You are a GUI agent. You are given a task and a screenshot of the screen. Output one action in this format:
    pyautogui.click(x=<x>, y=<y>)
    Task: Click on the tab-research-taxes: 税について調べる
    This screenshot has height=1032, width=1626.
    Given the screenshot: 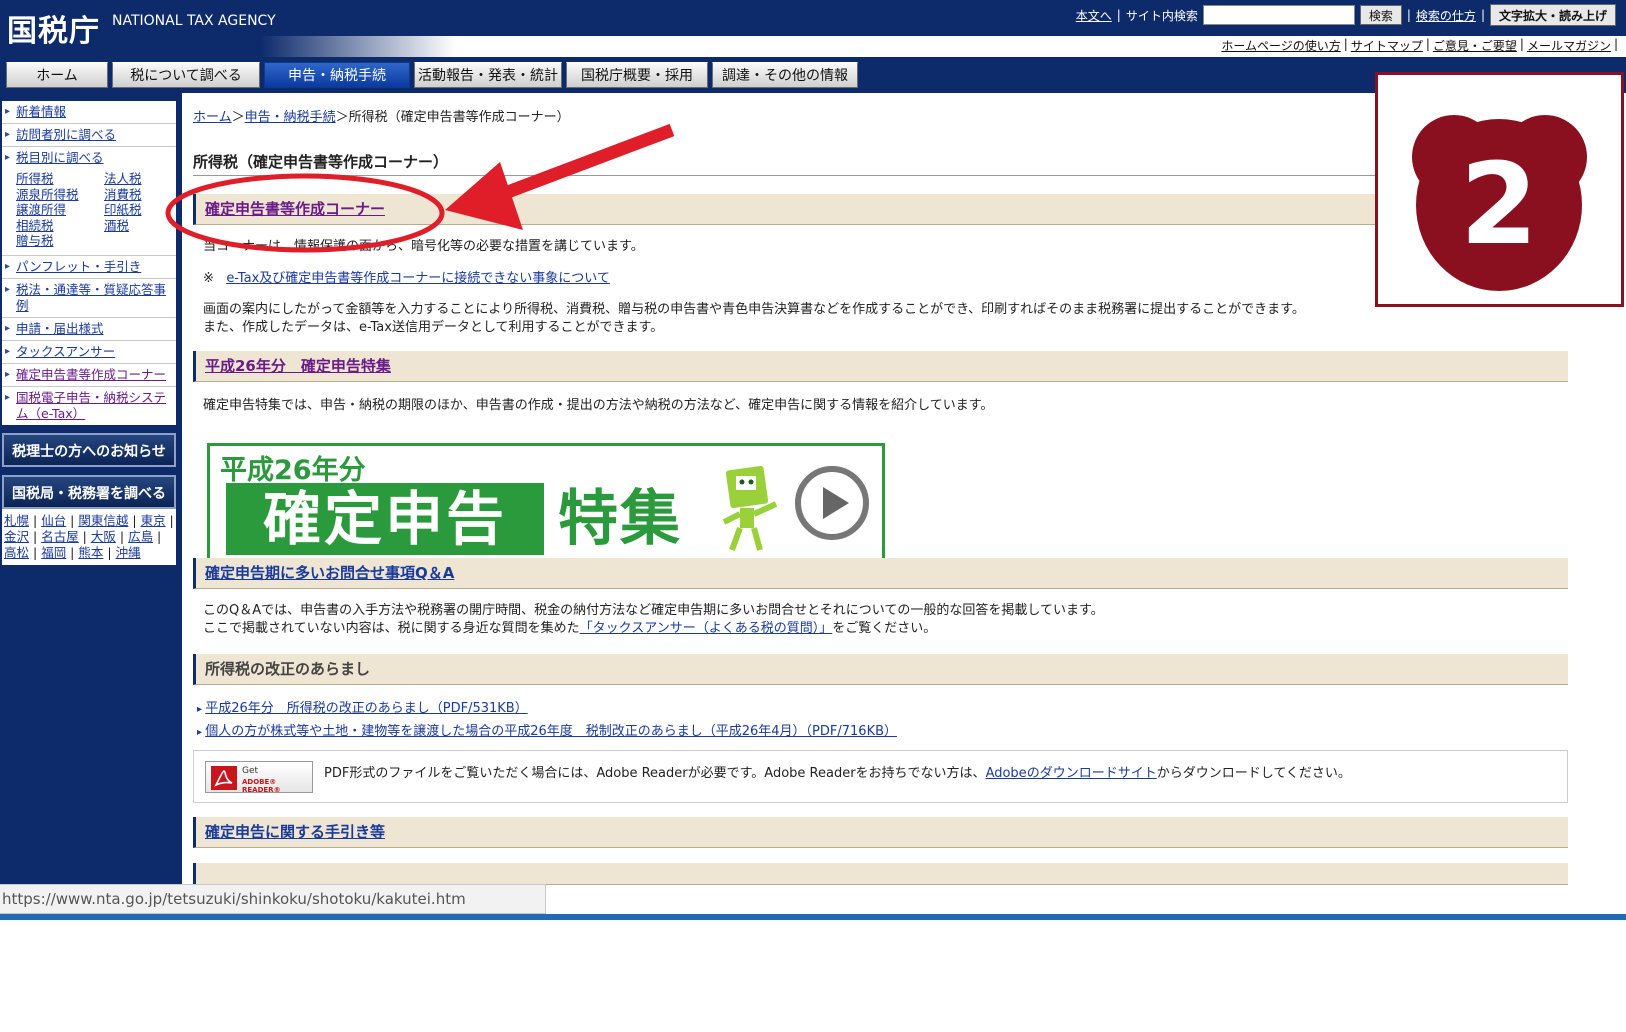 What is the action you would take?
    pyautogui.click(x=186, y=75)
    